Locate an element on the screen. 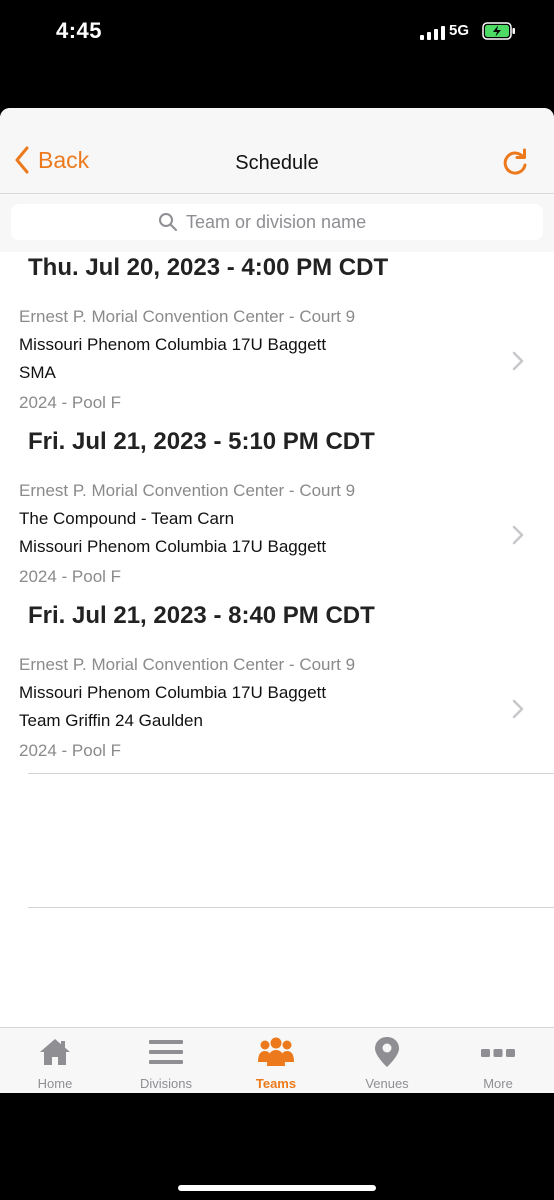  tab-teams: Teams is located at coordinates (276, 1060).